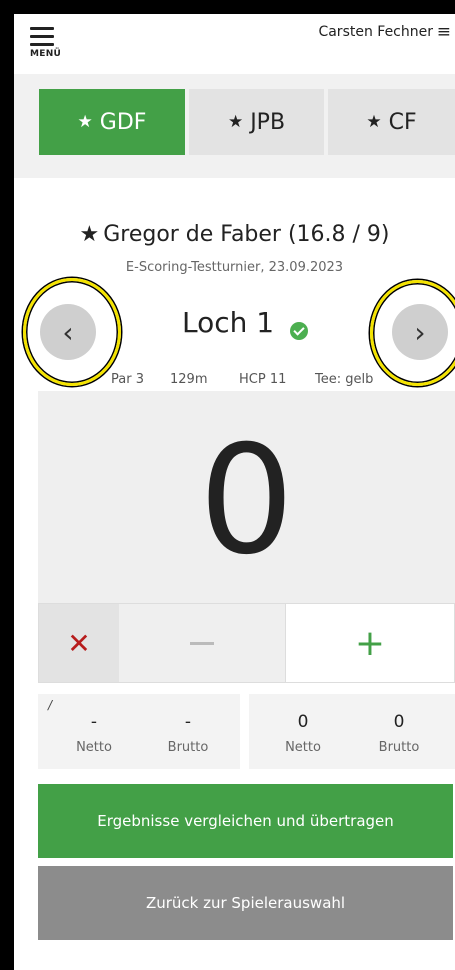  What do you see at coordinates (263, 379) in the screenshot?
I see `hole-hcp: HCP 11` at bounding box center [263, 379].